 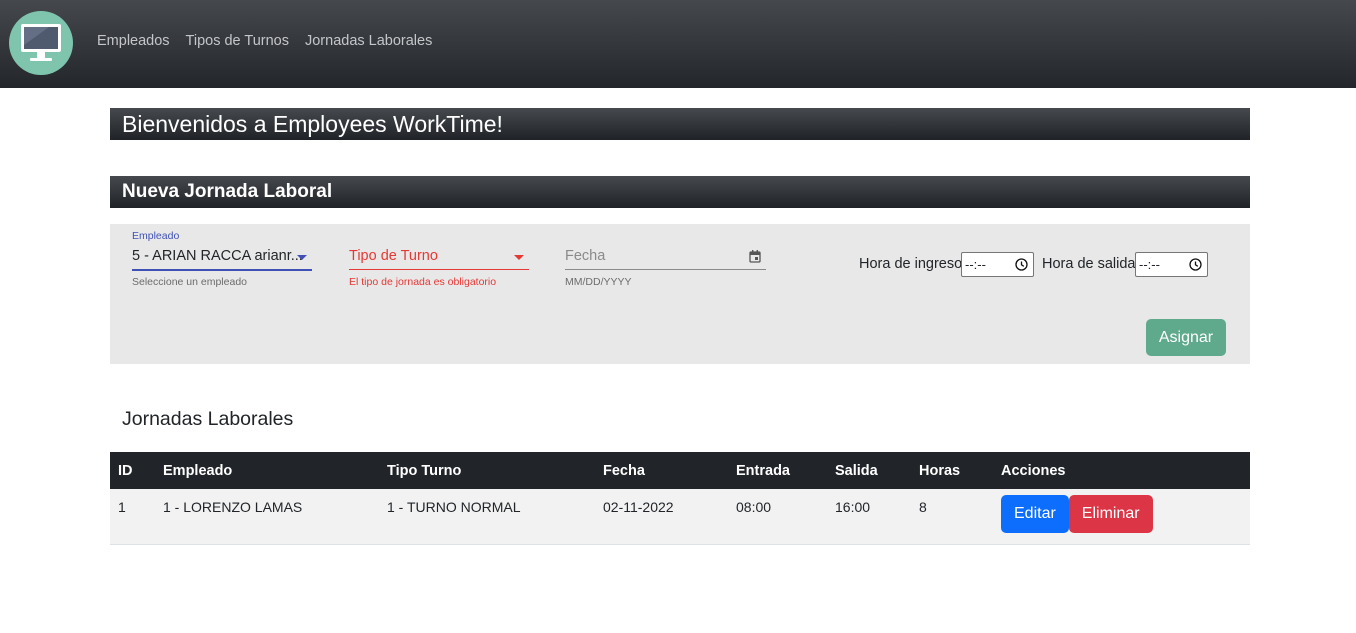 What do you see at coordinates (1033, 470) in the screenshot?
I see `column-header-acciones: Acciones` at bounding box center [1033, 470].